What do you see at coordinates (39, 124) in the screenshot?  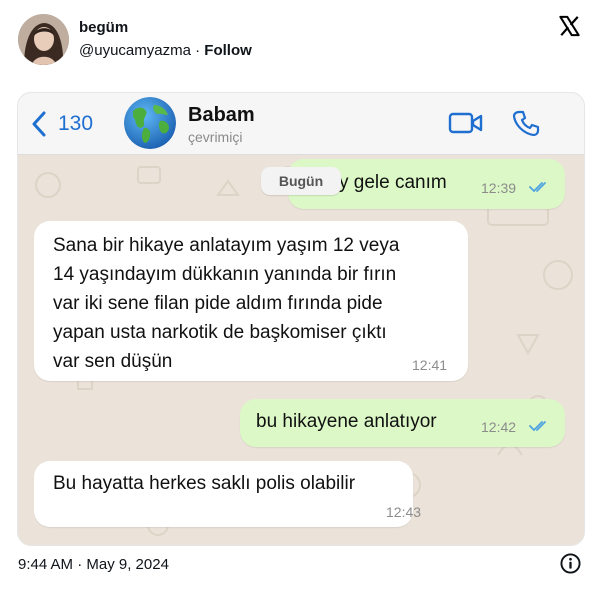 I see `chevron-left-icon` at bounding box center [39, 124].